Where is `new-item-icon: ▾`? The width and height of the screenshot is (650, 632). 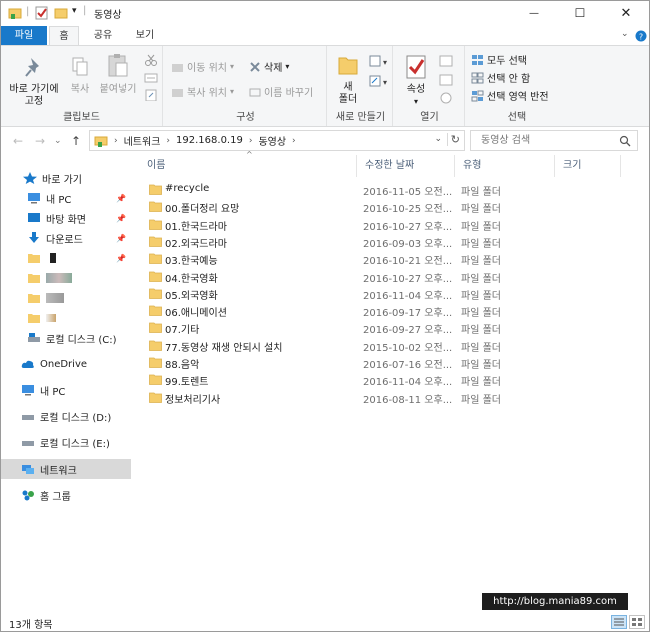
new-item-icon: ▾ is located at coordinates (378, 61).